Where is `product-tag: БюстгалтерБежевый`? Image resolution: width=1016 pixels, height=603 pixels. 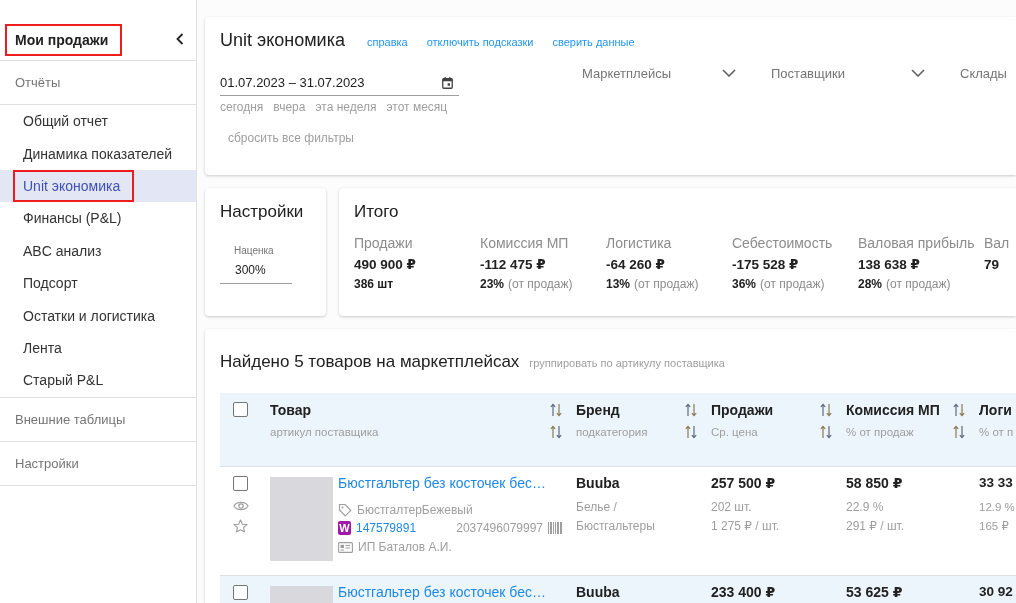
product-tag: БюстгалтерБежевый is located at coordinates (415, 510).